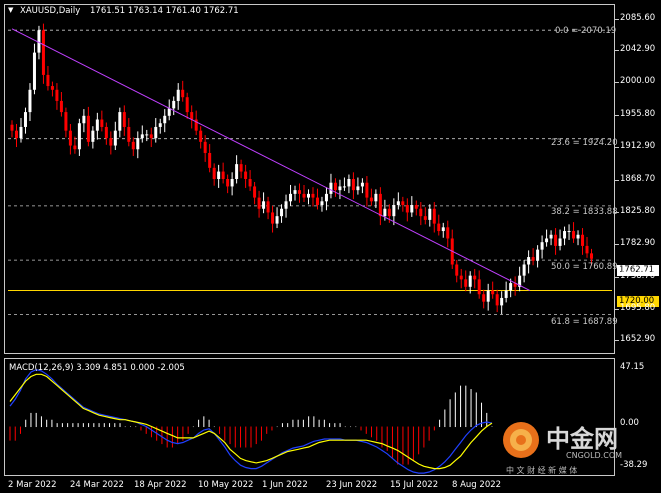 This screenshot has width=661, height=493. Describe the element at coordinates (638, 49) in the screenshot. I see `price-axis-label: 2042.90` at that location.